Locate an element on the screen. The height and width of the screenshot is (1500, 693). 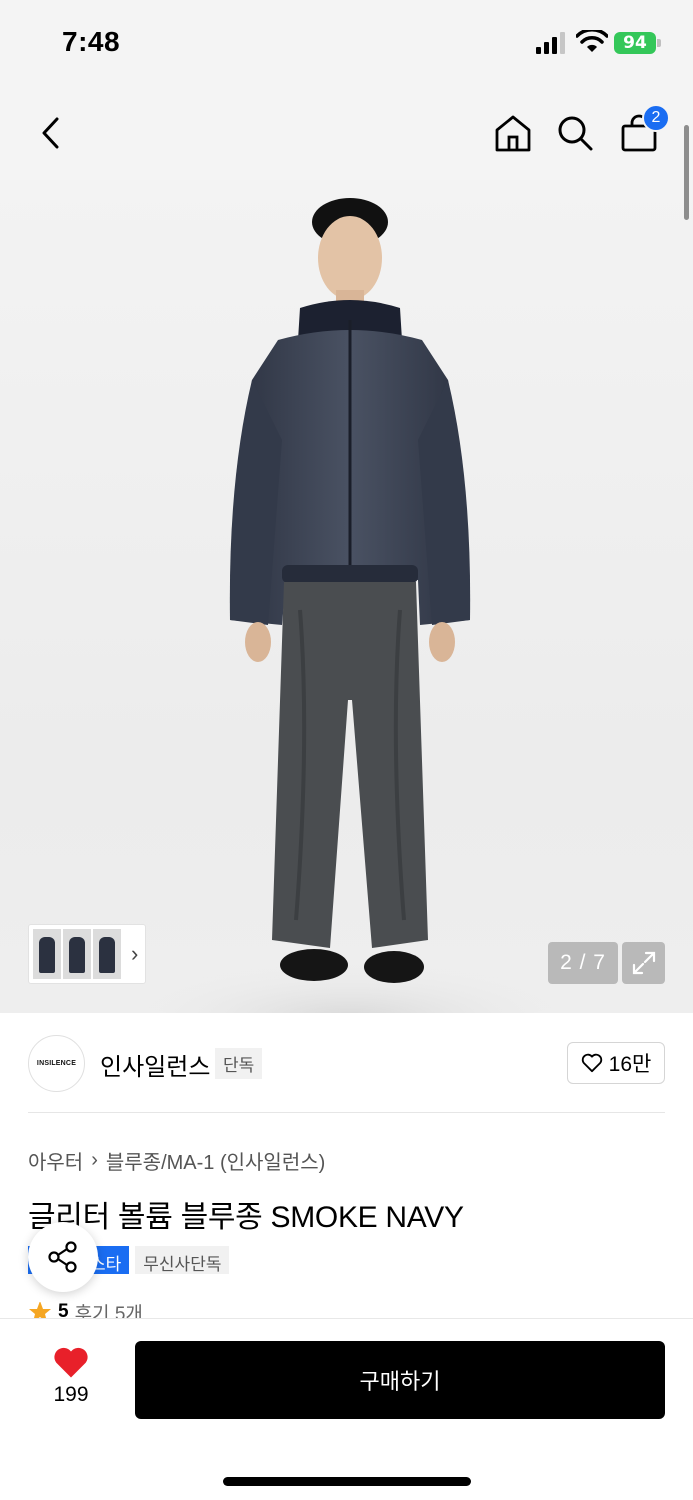
buy-button: 구매하기 is located at coordinates (400, 1380).